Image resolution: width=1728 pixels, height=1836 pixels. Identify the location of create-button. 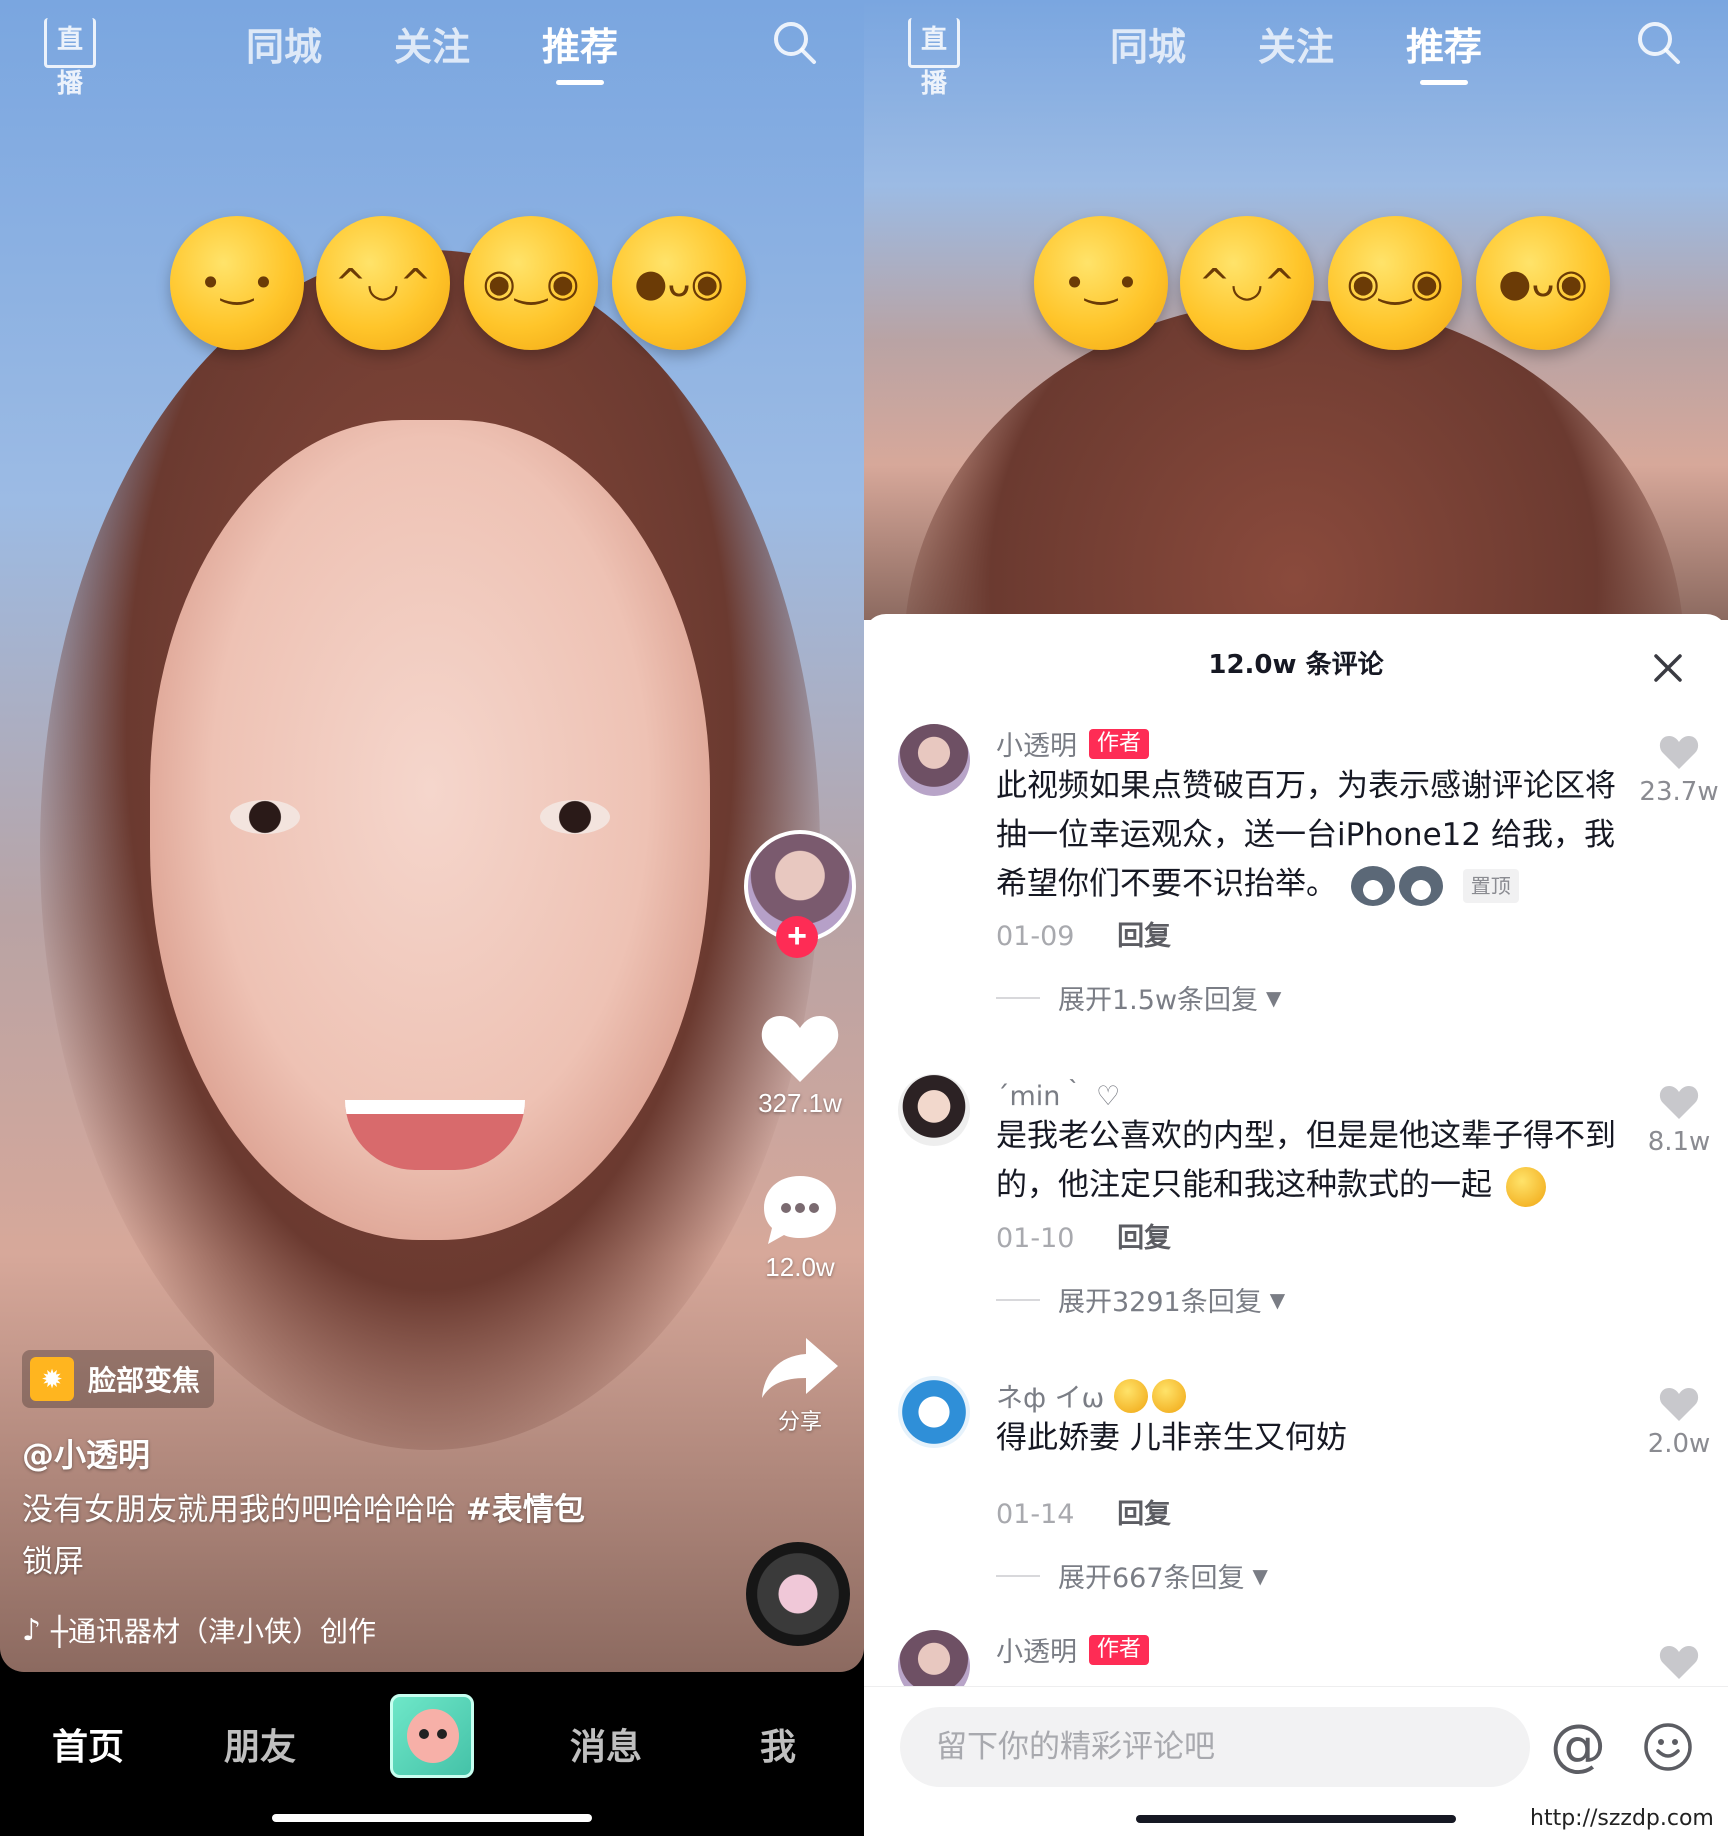
(432, 1736).